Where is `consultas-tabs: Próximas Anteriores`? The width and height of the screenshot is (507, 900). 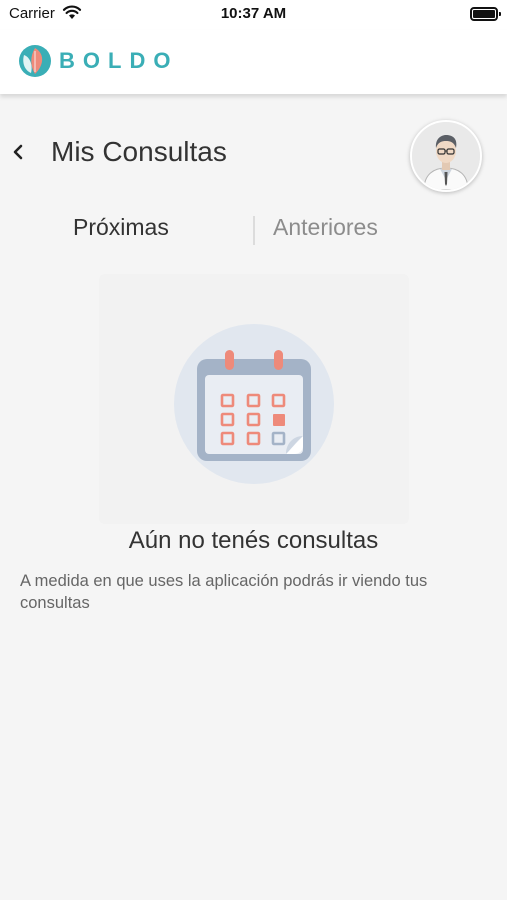
consultas-tabs: Próximas Anteriores is located at coordinates (253, 230).